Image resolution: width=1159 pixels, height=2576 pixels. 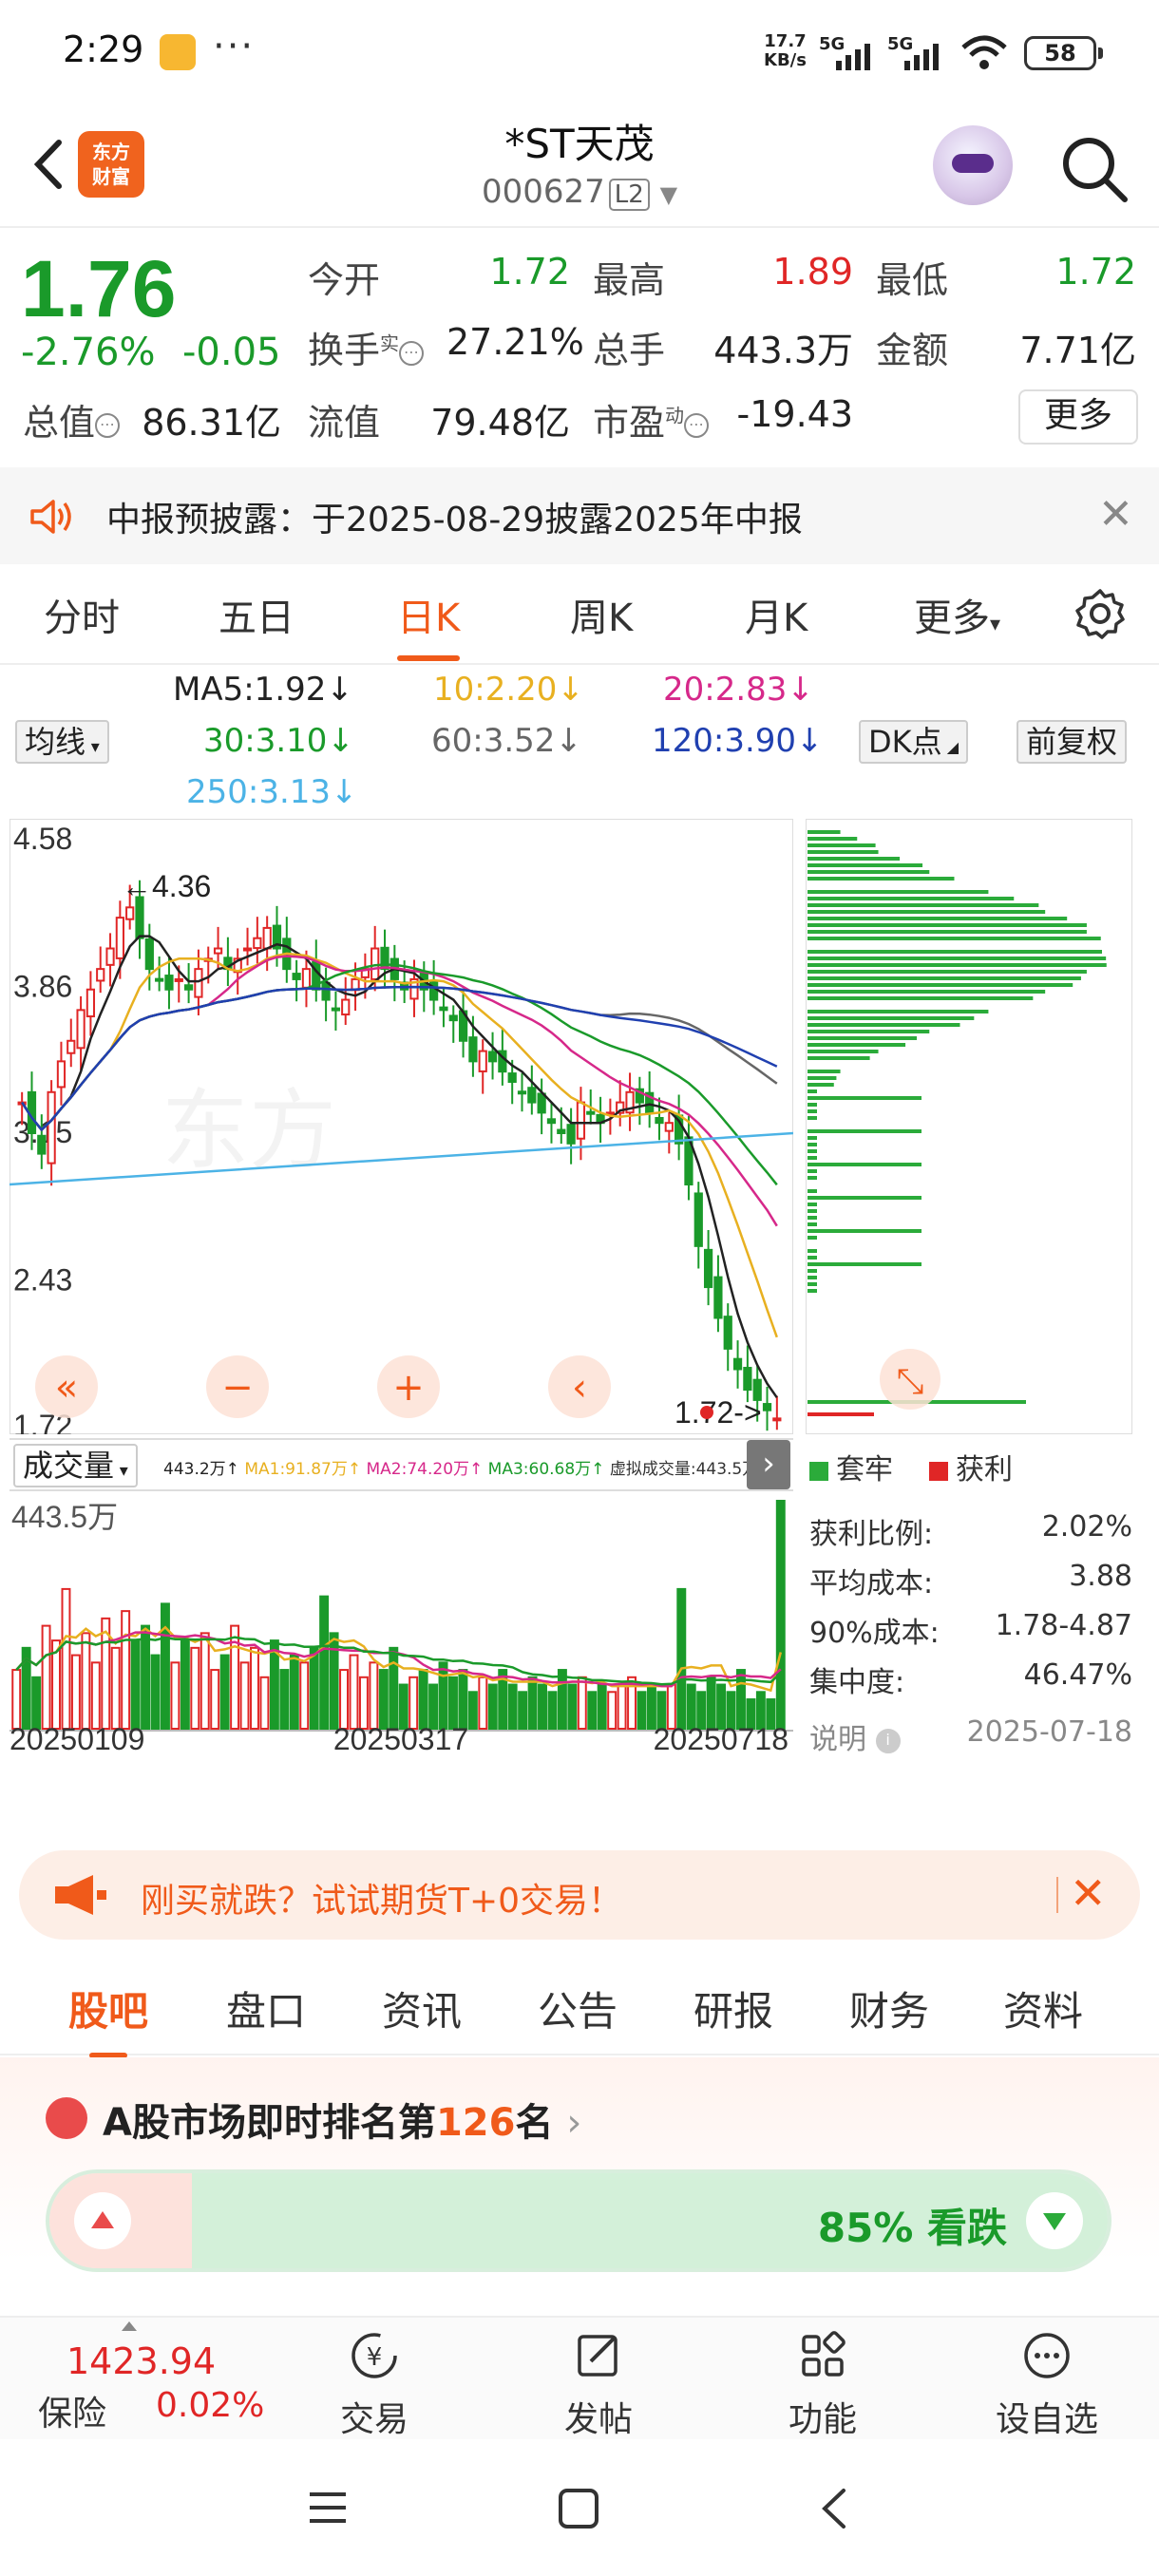 I want to click on futures-ad-banner: 刚买就跌？试试期货T+0交易！ ✕, so click(x=579, y=1895).